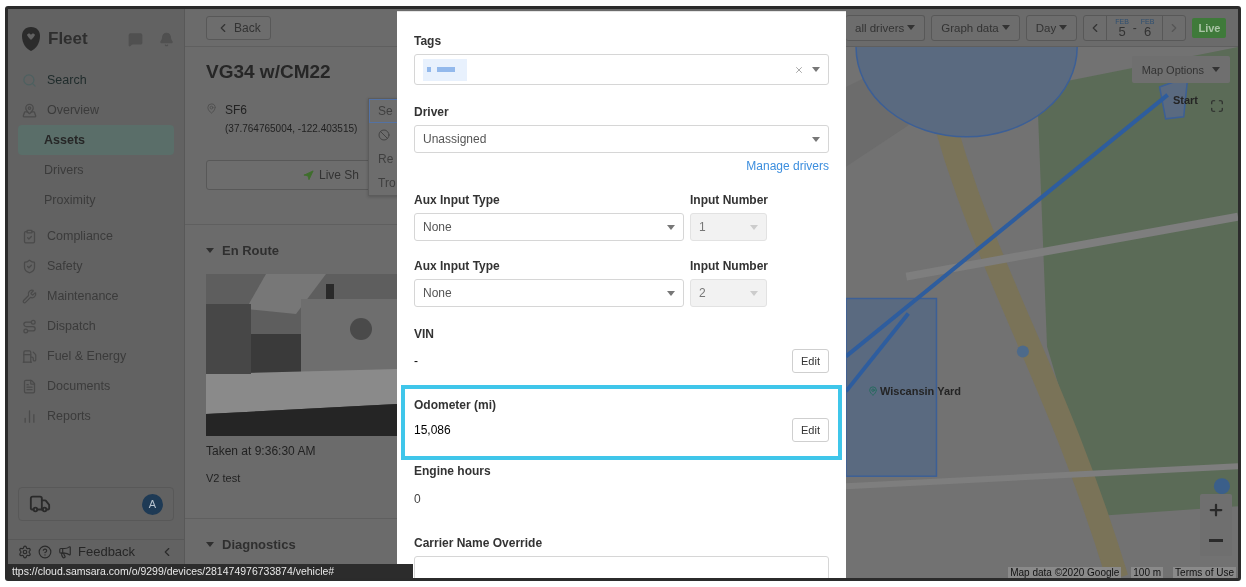 The height and width of the screenshot is (587, 1246). Describe the element at coordinates (29, 416) in the screenshot. I see `bar-chart-icon` at that location.